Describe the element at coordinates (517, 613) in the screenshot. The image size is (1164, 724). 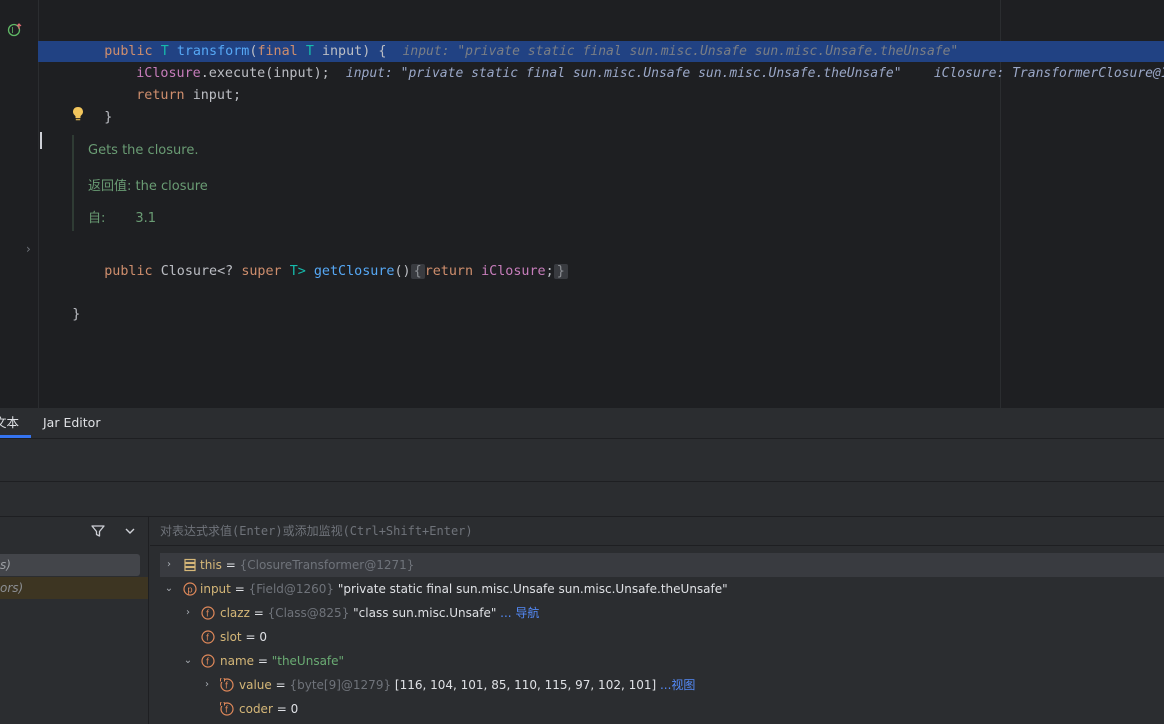
I see `navigate-link: ... 导航` at that location.